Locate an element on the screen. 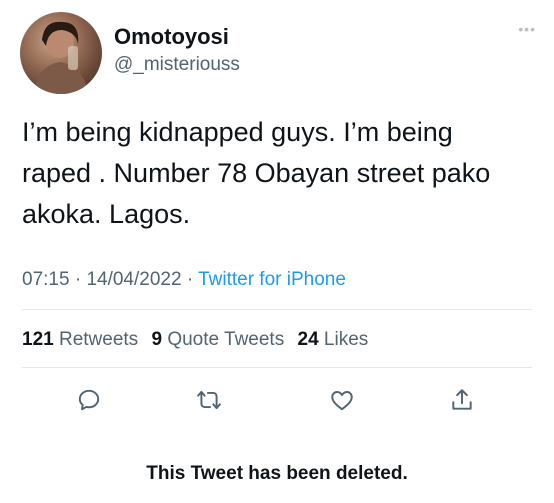 The image size is (554, 503). retweets-count: 121 is located at coordinates (38, 339).